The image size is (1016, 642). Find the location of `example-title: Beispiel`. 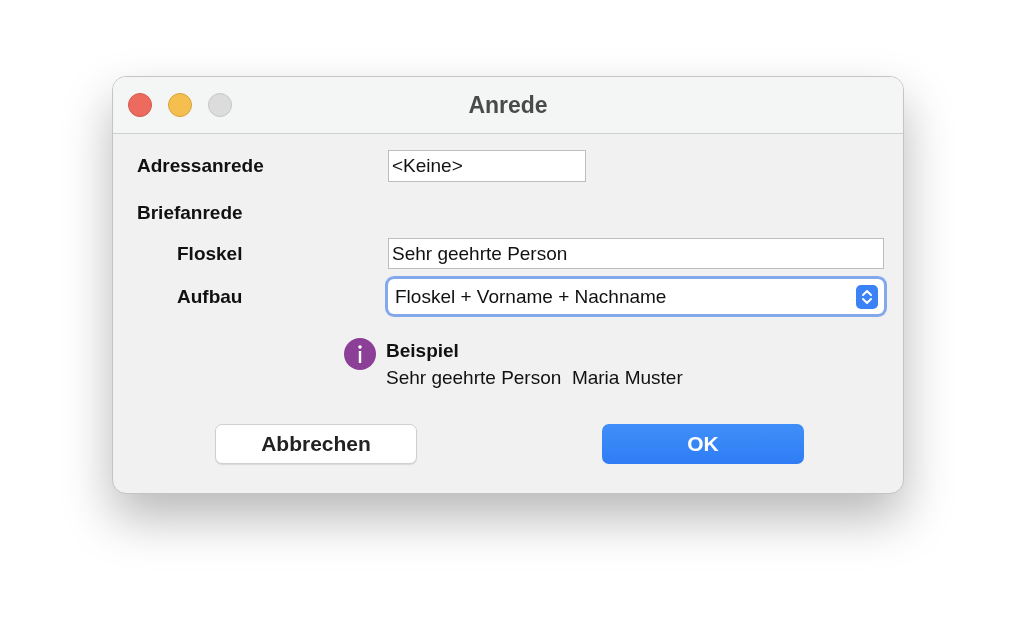

example-title: Beispiel is located at coordinates (423, 351).